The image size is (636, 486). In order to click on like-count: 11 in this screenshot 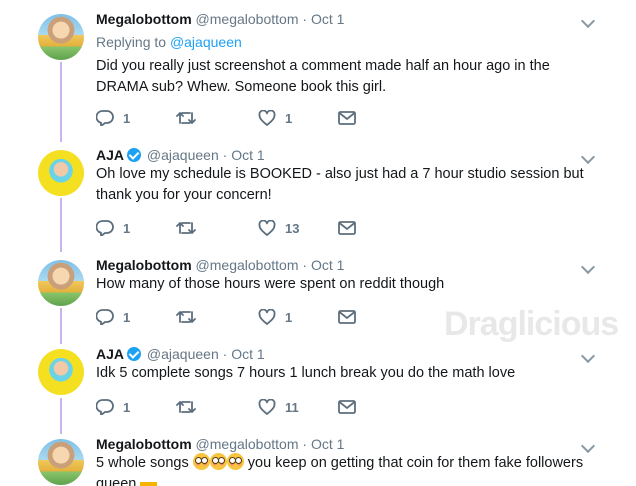, I will do `click(292, 407)`.